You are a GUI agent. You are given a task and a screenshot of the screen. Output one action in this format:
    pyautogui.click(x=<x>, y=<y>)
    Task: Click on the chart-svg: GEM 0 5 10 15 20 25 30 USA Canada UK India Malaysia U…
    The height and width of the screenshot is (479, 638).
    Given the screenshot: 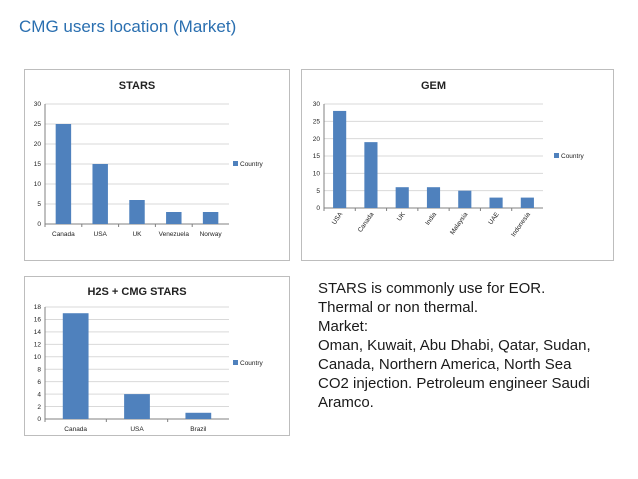 What is the action you would take?
    pyautogui.click(x=449, y=159)
    